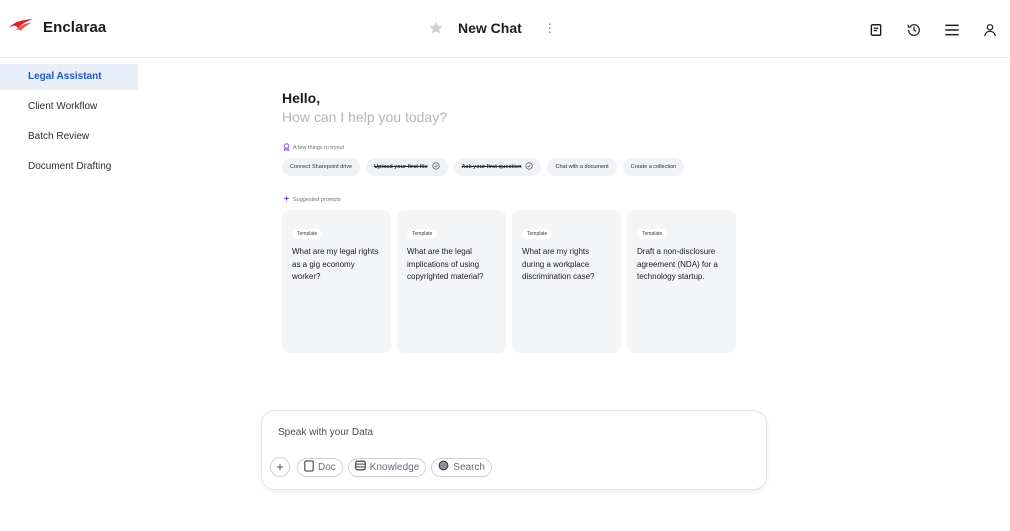 This screenshot has height=531, width=1010. I want to click on chip-label: Ask your first question, so click(491, 167).